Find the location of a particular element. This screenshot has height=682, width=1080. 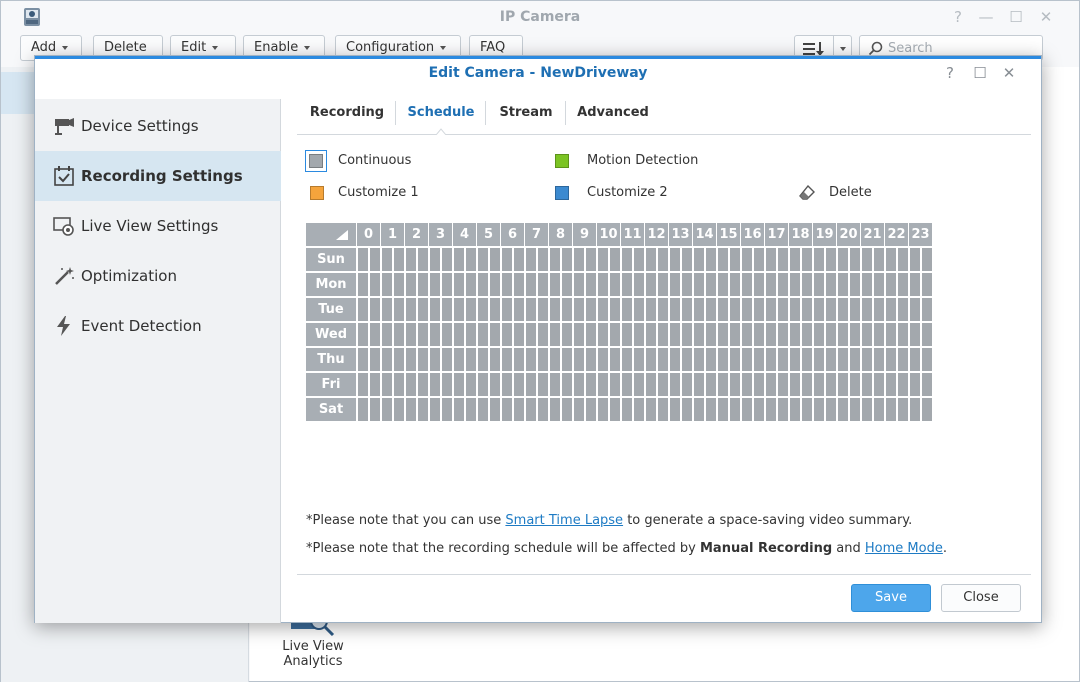

day-header-mon: Mon is located at coordinates (331, 284).